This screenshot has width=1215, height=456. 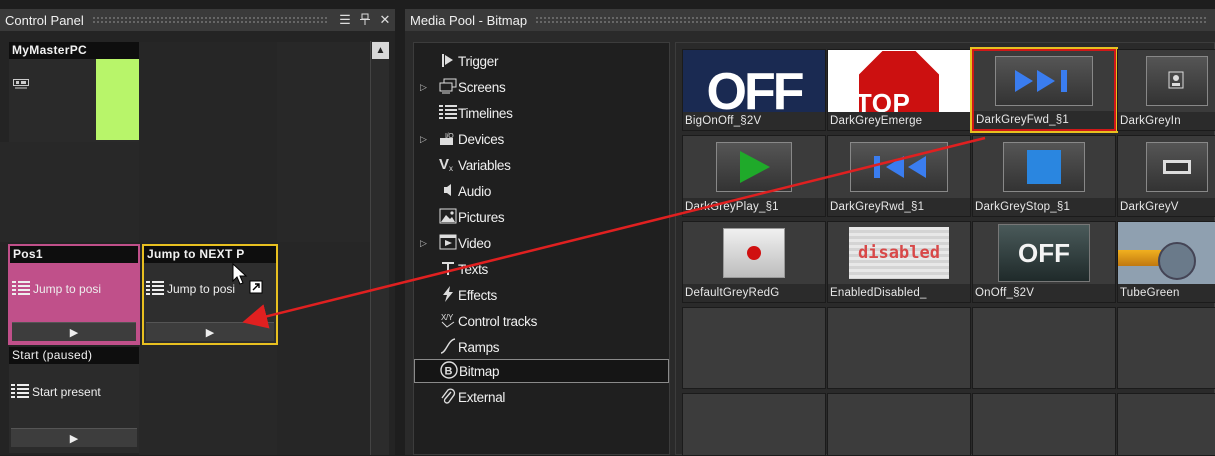 I want to click on start-paused-play-button: ▶, so click(x=74, y=437).